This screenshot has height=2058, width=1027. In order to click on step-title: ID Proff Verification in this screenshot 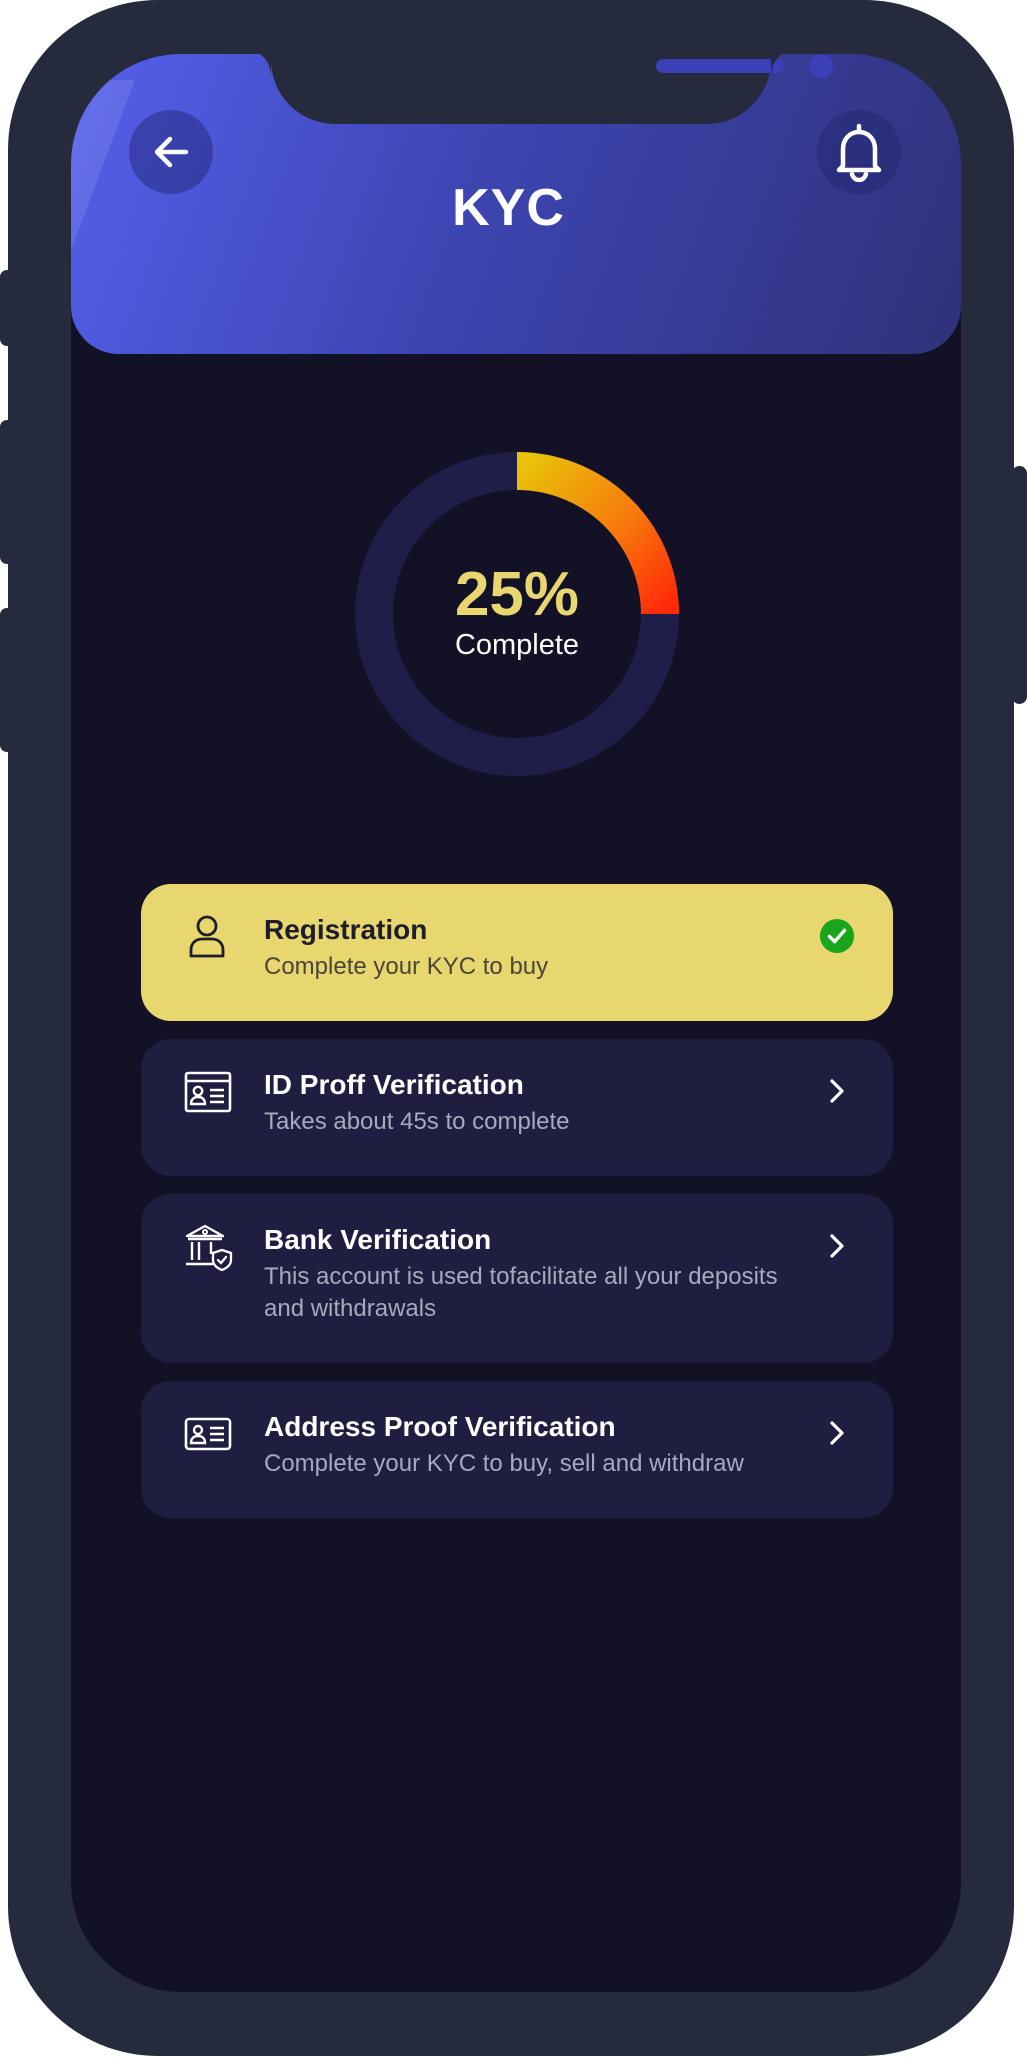, I will do `click(394, 1084)`.